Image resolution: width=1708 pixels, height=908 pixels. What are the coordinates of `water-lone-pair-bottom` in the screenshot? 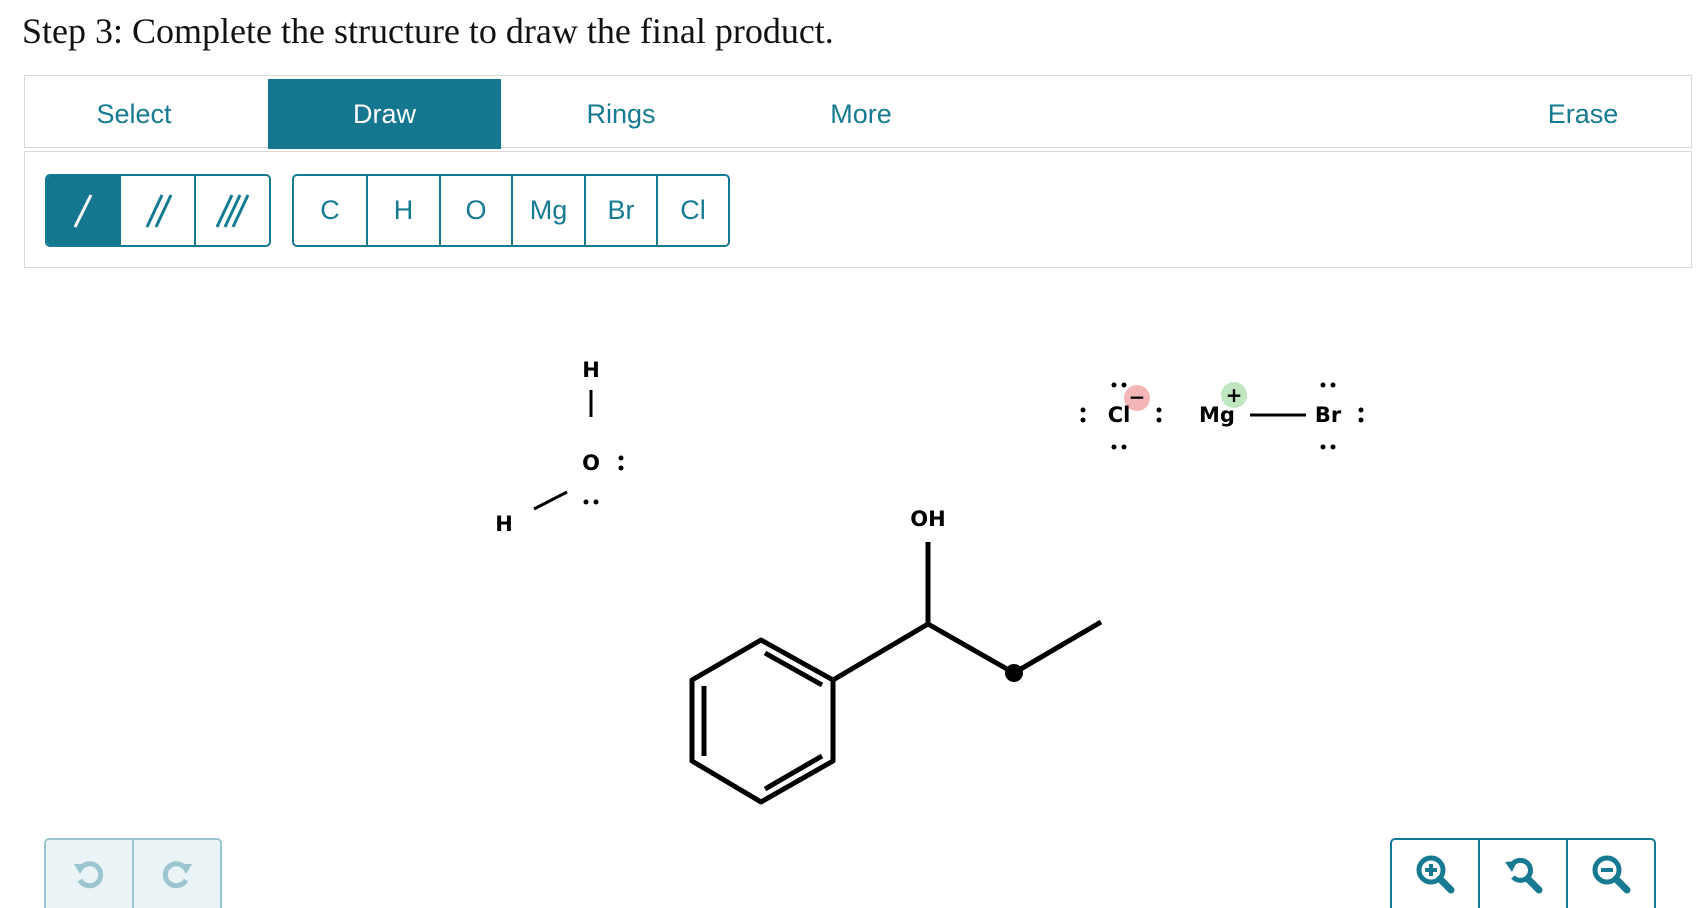 It's located at (591, 502).